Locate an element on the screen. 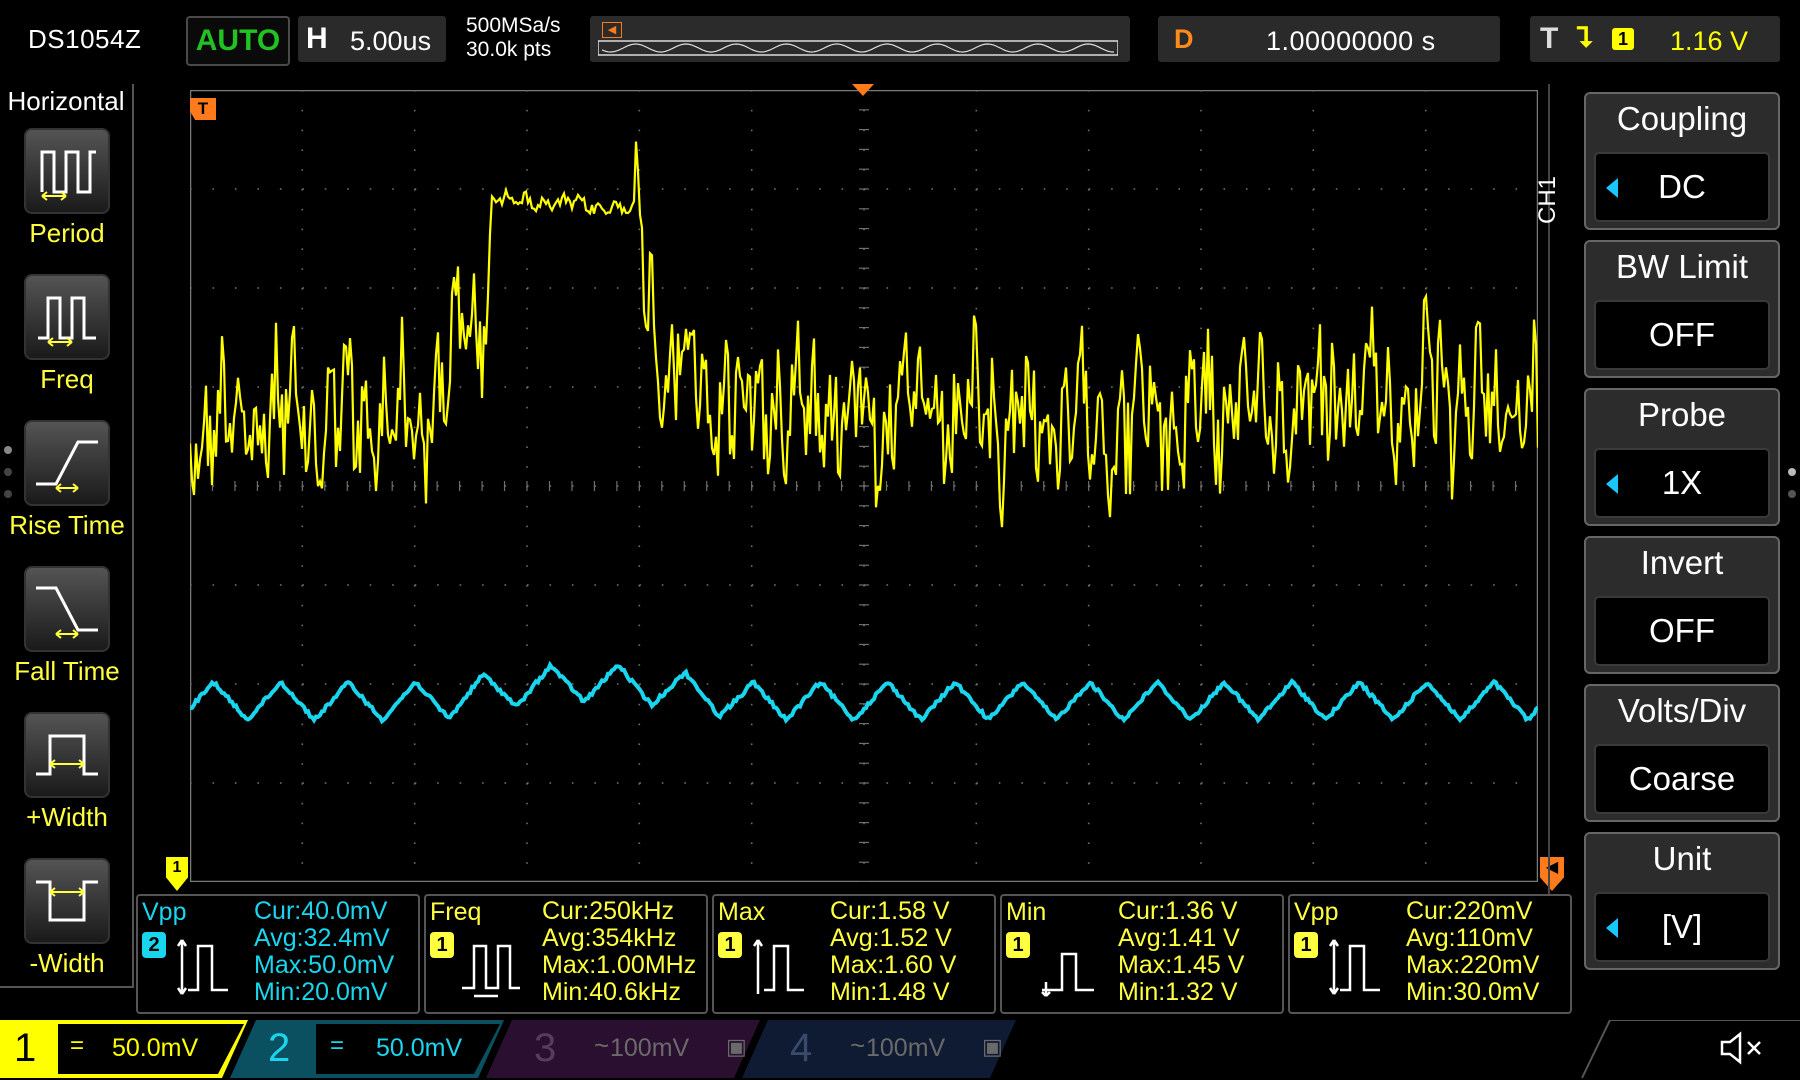 The height and width of the screenshot is (1080, 1800). ch1-status-tab: 1 = 50.0mV is located at coordinates (120, 1049).